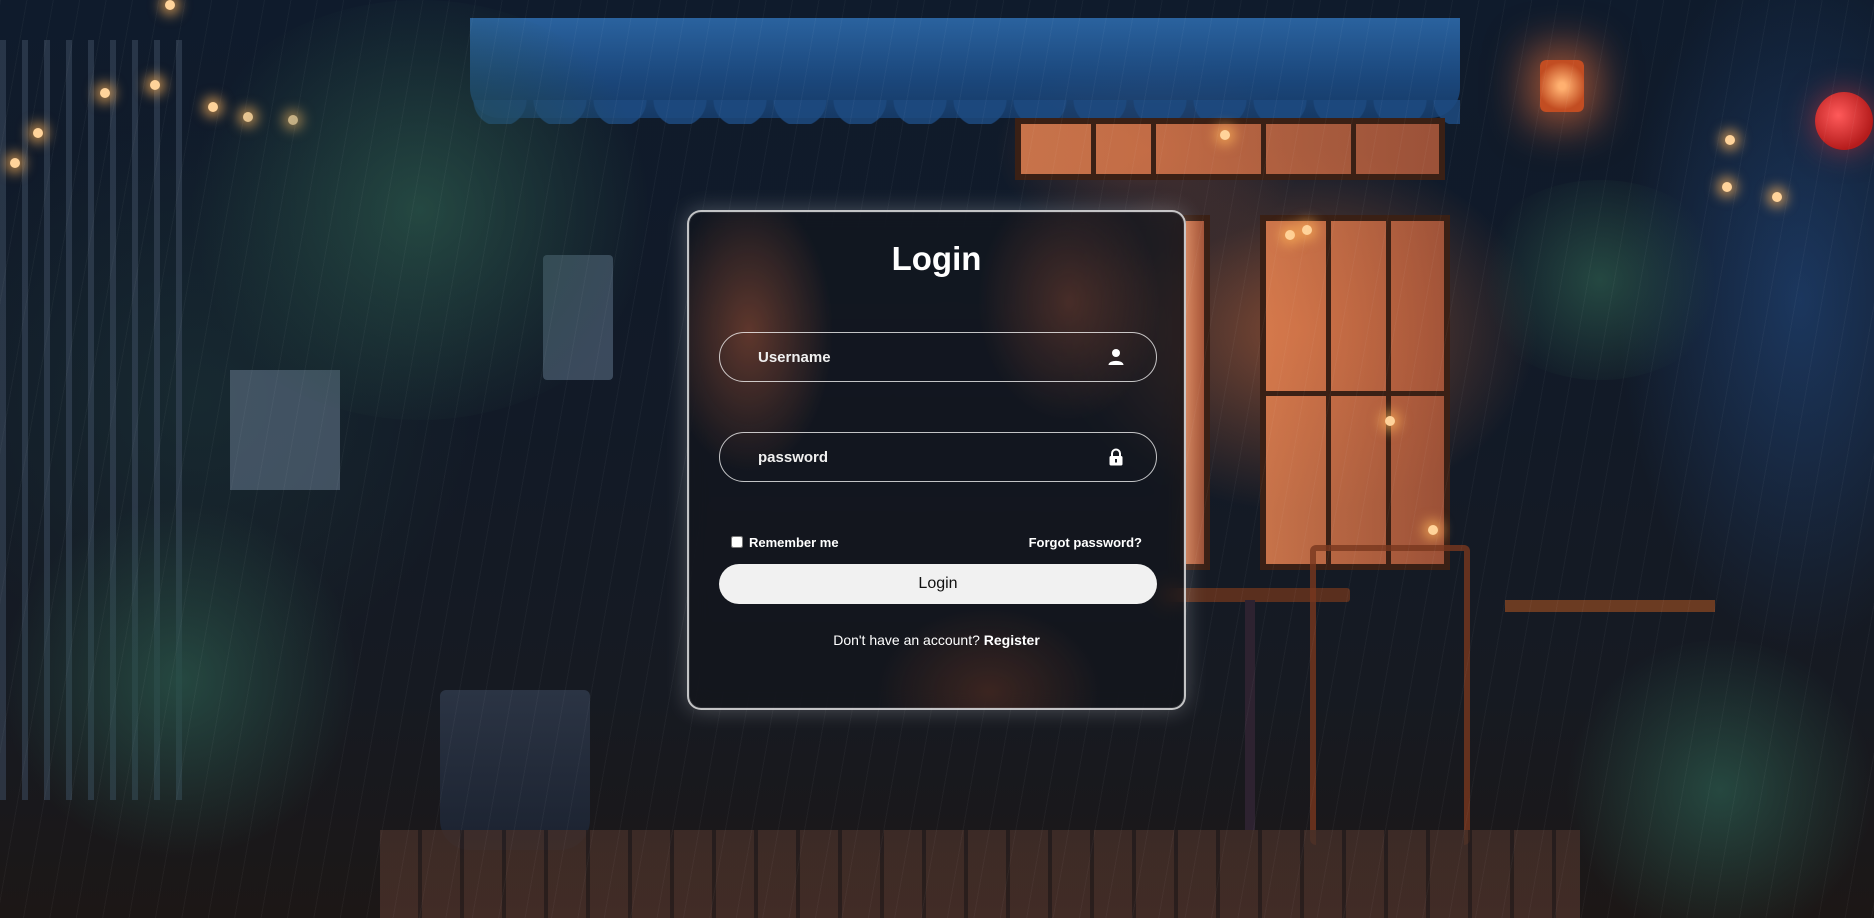 This screenshot has height=918, width=1874. I want to click on register-link: Register, so click(1012, 640).